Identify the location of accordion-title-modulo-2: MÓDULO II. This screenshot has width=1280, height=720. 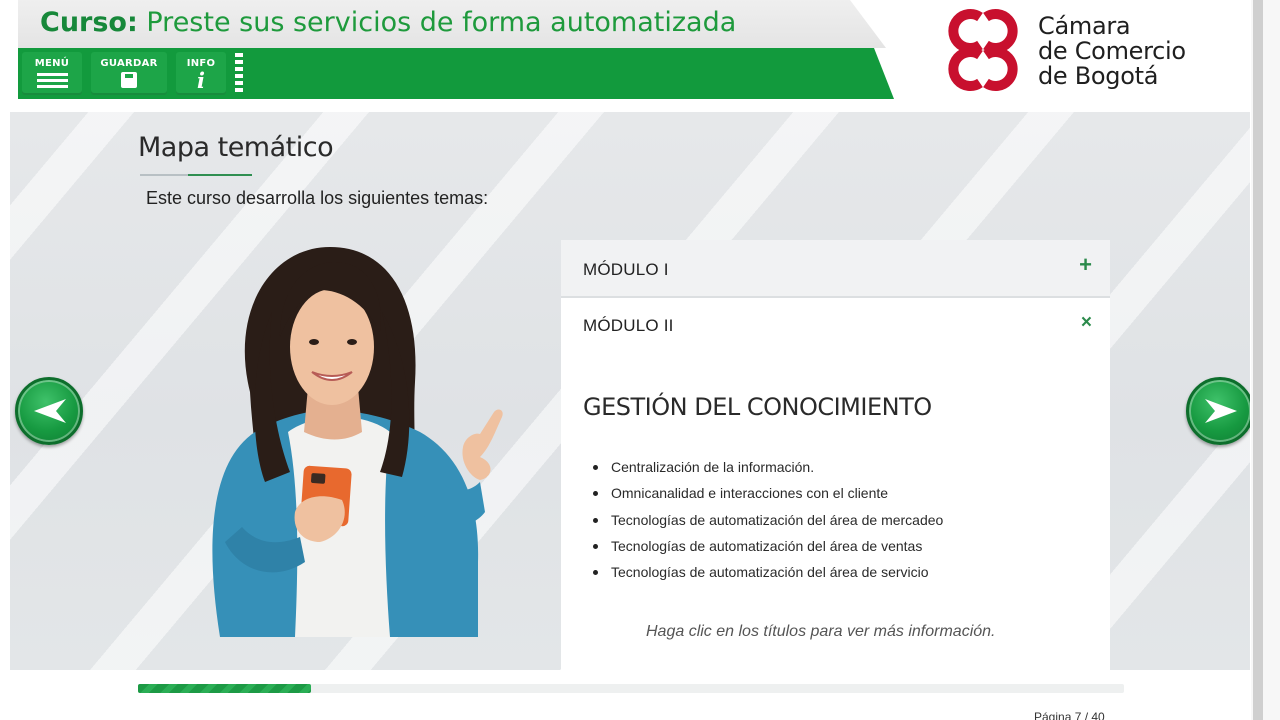
(628, 325).